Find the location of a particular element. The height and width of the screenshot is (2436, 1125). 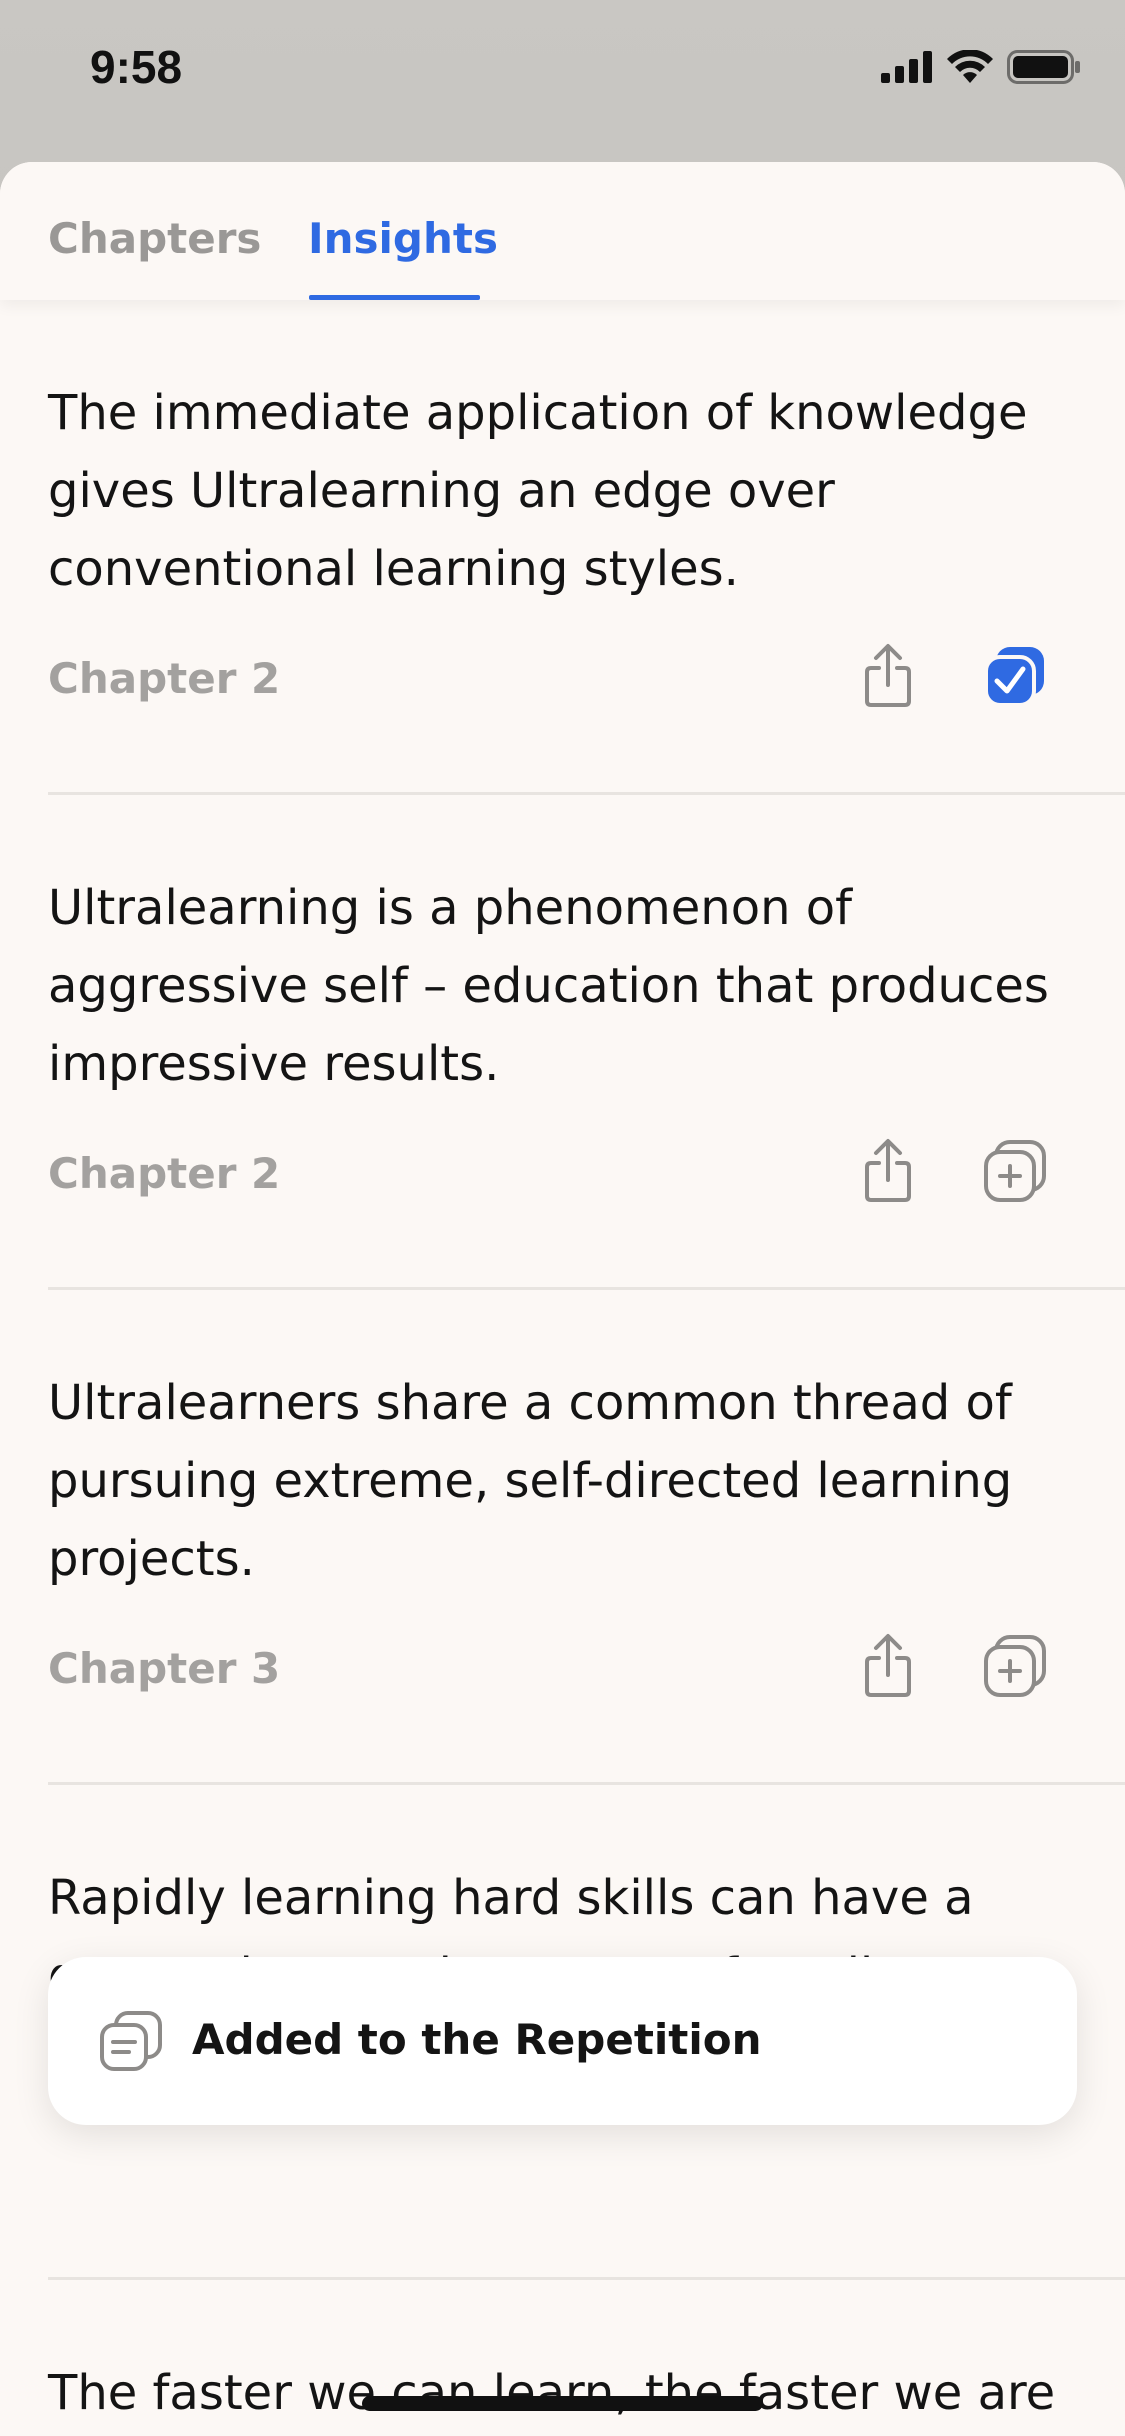

battery-icon is located at coordinates (1043, 67).